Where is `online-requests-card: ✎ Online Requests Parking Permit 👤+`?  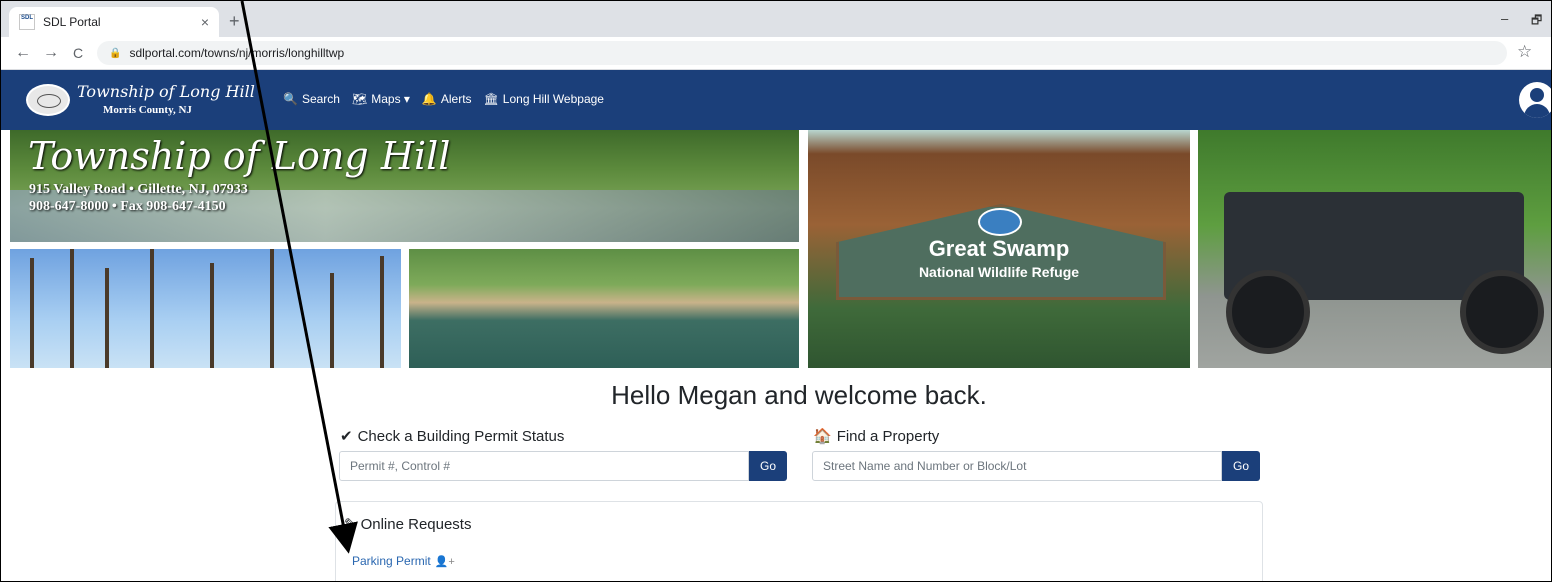
online-requests-card: ✎ Online Requests Parking Permit 👤+ is located at coordinates (799, 541).